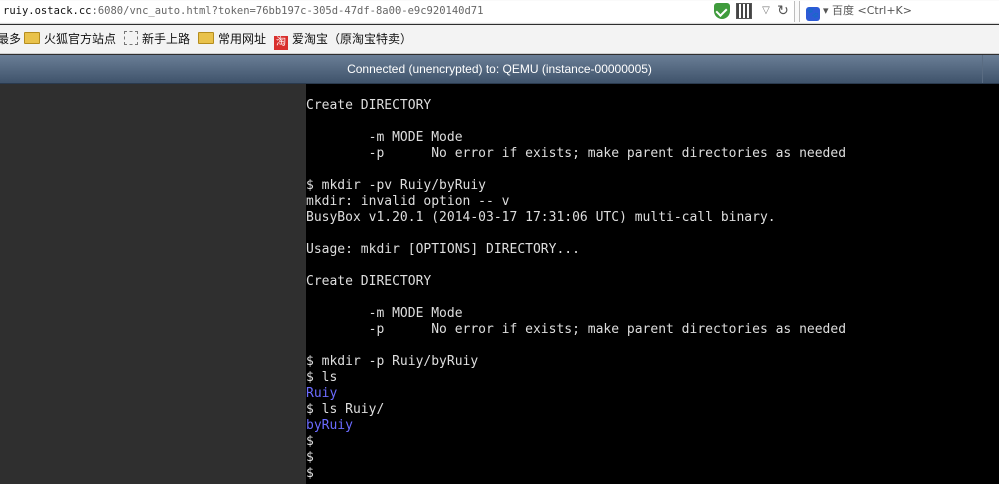 This screenshot has width=999, height=484. I want to click on bookmark-label: 爱淘宝（原淘宝特卖）, so click(352, 39).